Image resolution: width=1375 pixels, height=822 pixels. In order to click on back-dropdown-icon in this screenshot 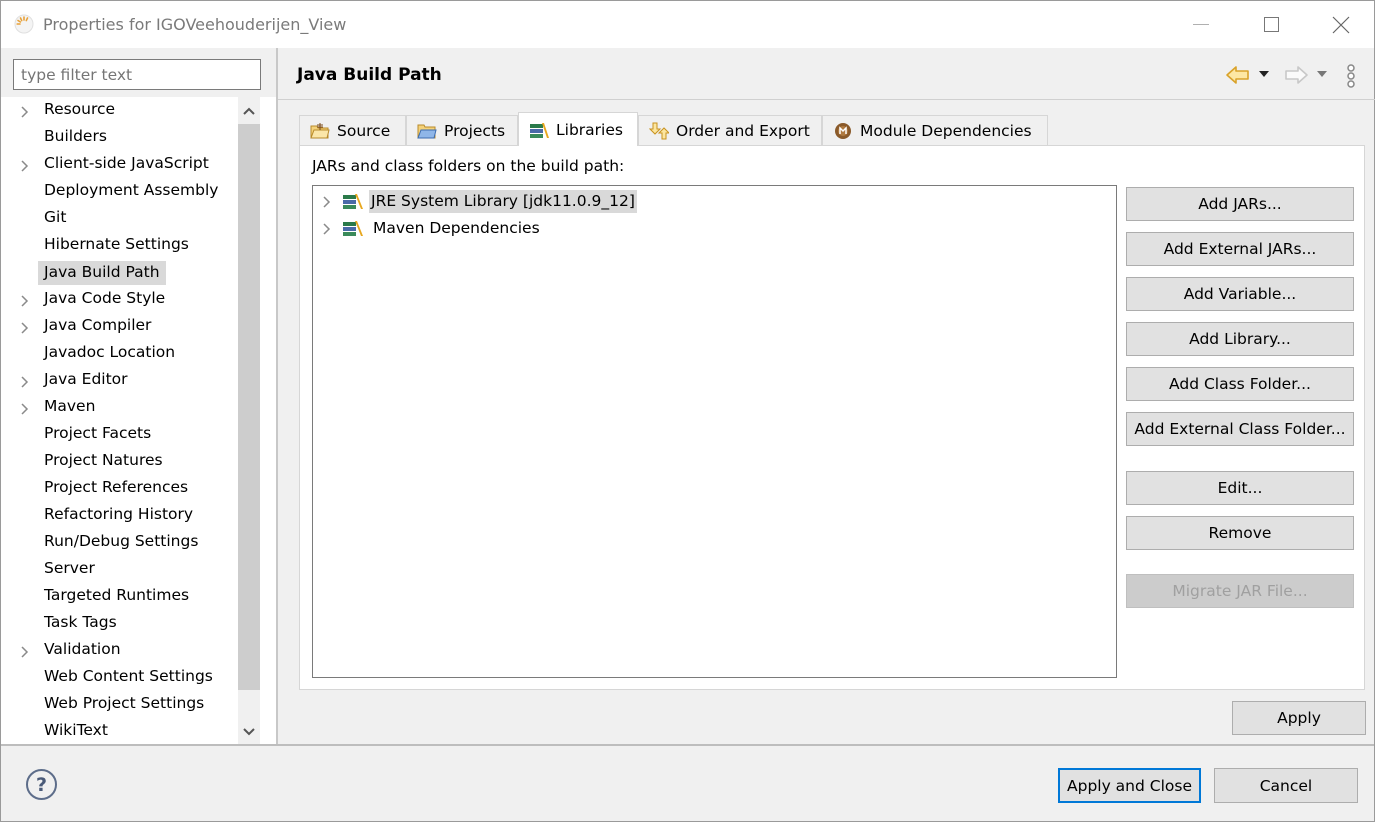, I will do `click(1264, 74)`.